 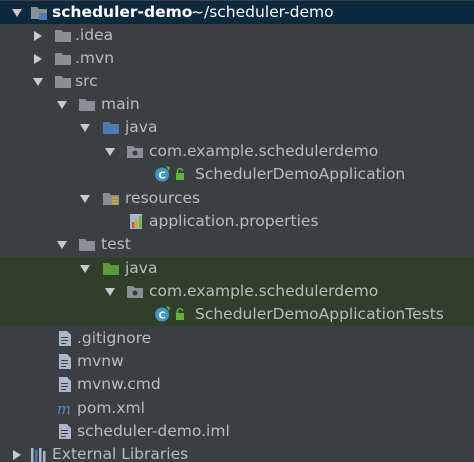 I want to click on tree-row-application-properties: application.properties, so click(x=237, y=221).